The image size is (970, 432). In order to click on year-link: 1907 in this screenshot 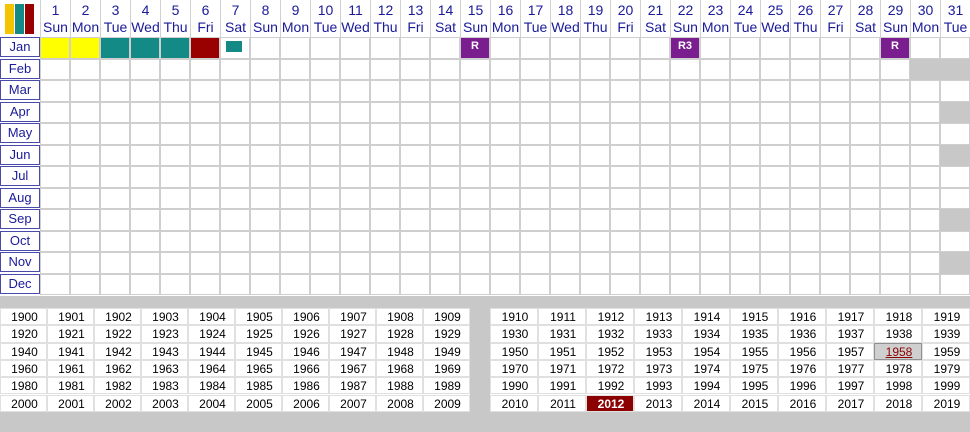, I will do `click(353, 317)`.